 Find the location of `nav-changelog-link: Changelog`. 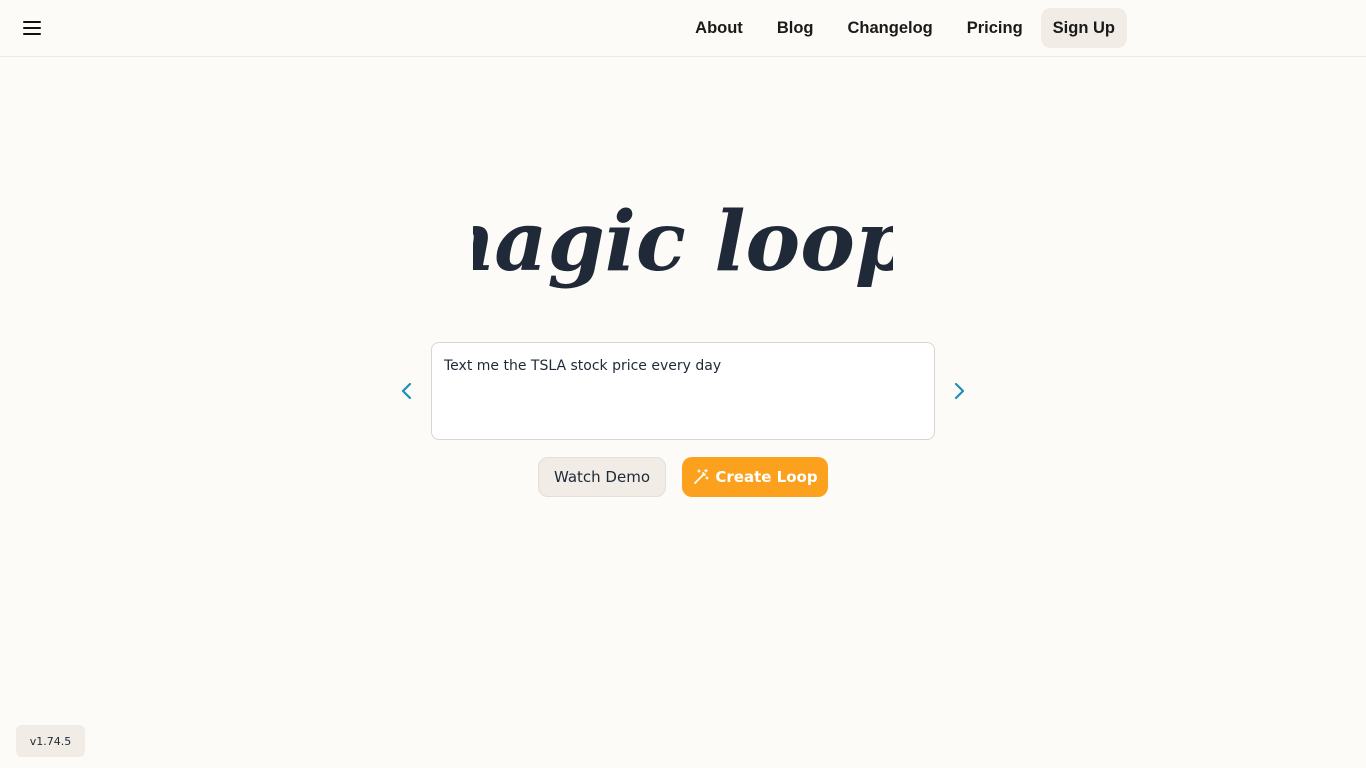

nav-changelog-link: Changelog is located at coordinates (889, 28).